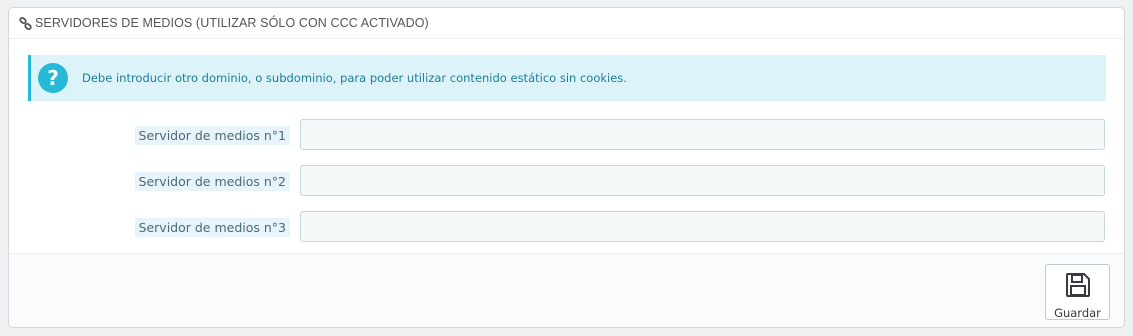 This screenshot has width=1133, height=336. I want to click on form-row-media-server-3: Servidor de medios n°3, so click(566, 226).